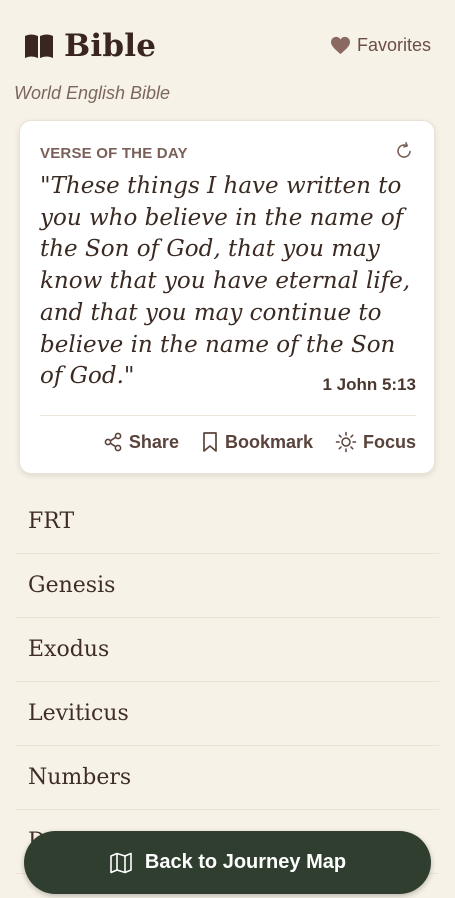 The height and width of the screenshot is (898, 455). Describe the element at coordinates (346, 442) in the screenshot. I see `sun-icon` at that location.